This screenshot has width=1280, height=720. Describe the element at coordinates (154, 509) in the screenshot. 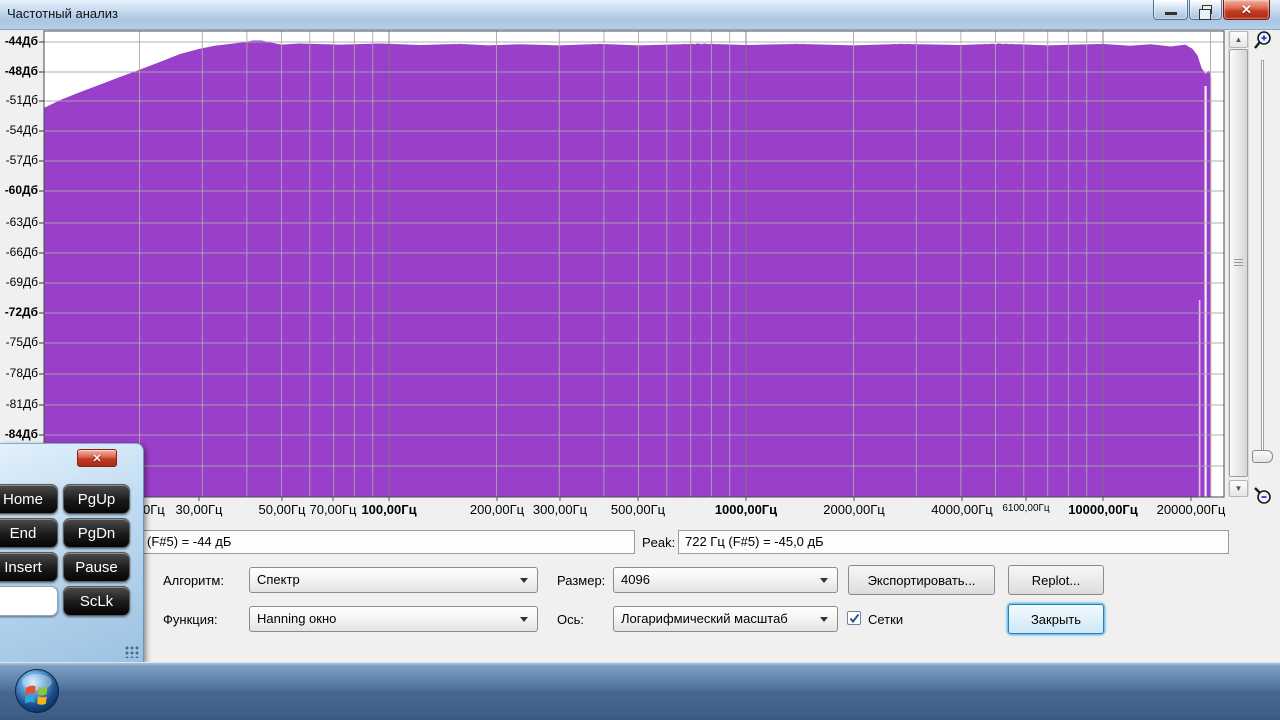

I see `frequency-tick-label: 0Гц` at that location.